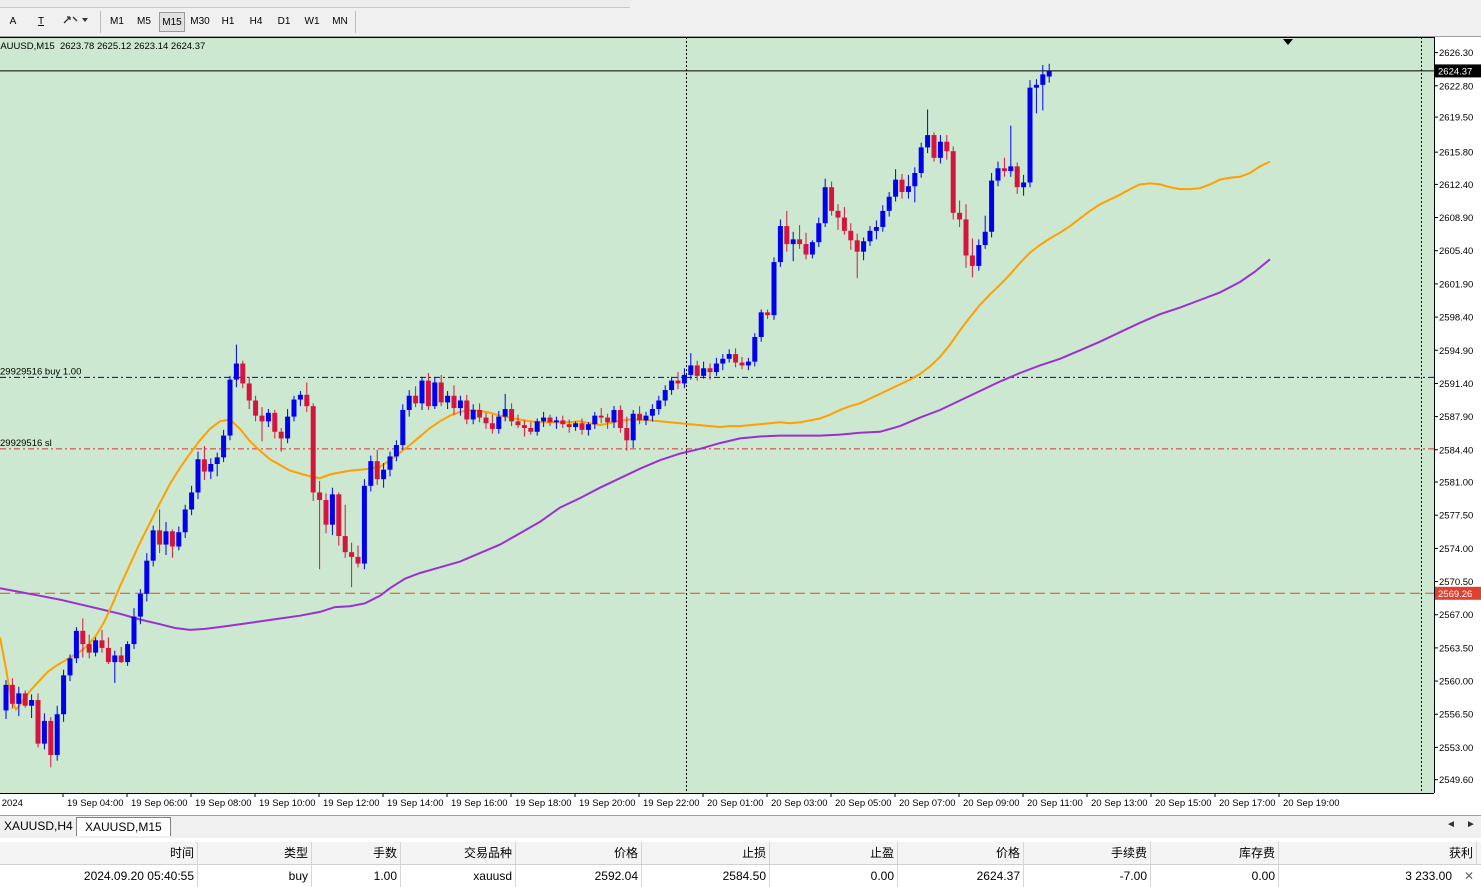 This screenshot has height=887, width=1481. Describe the element at coordinates (40, 826) in the screenshot. I see `tab-xauusd-h4: XAUUSD,H4` at that location.